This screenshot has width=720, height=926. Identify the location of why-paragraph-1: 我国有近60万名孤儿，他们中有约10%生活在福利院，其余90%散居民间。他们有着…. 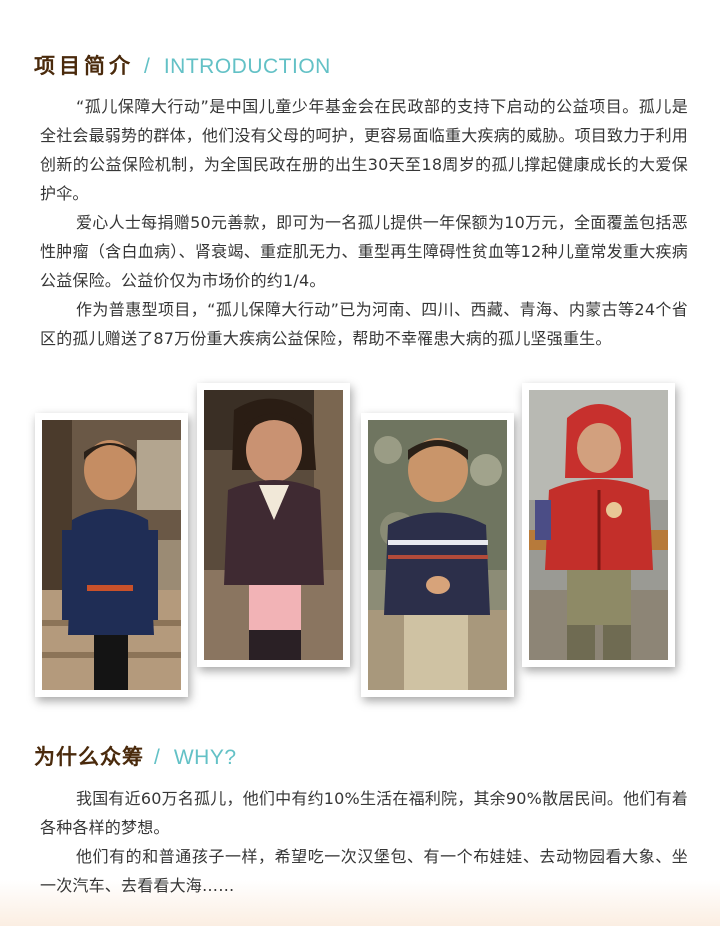
(364, 813).